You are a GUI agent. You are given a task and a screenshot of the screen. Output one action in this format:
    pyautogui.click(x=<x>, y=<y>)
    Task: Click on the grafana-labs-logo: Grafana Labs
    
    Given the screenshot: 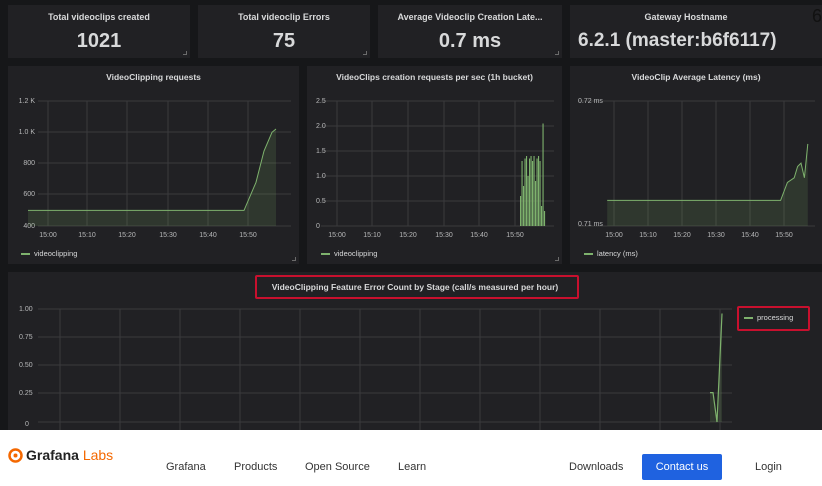 What is the action you would take?
    pyautogui.click(x=60, y=455)
    